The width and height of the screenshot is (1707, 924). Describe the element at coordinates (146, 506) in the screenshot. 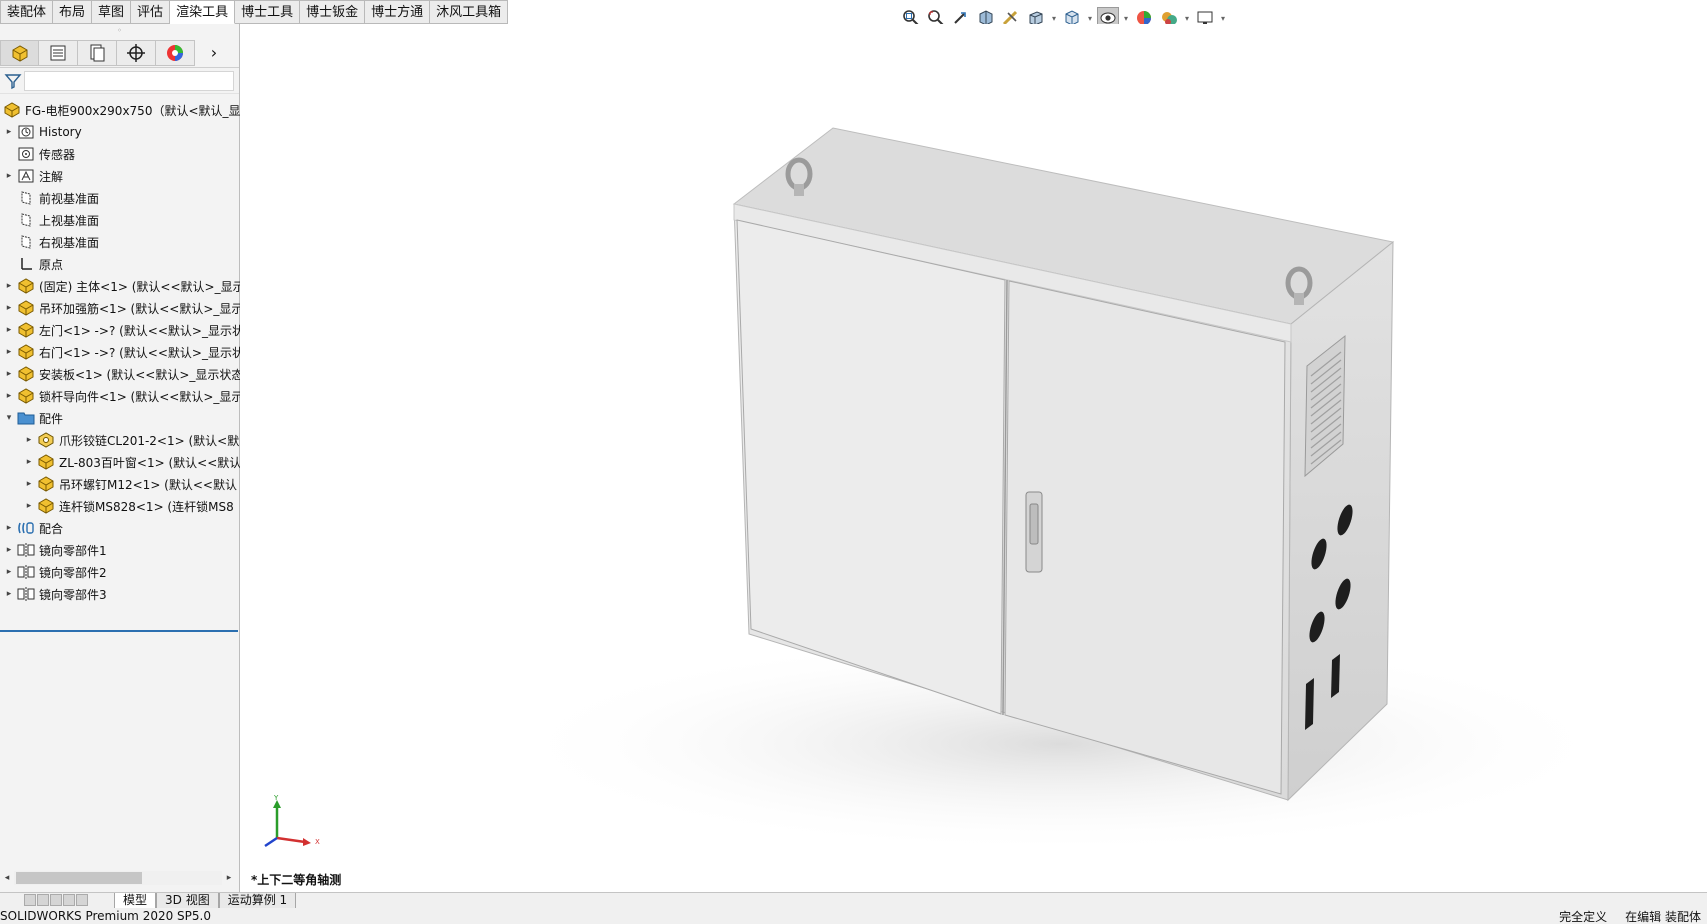

I see `tree-node-label: 连杆锁MS828<1> (连杆锁MS8` at that location.